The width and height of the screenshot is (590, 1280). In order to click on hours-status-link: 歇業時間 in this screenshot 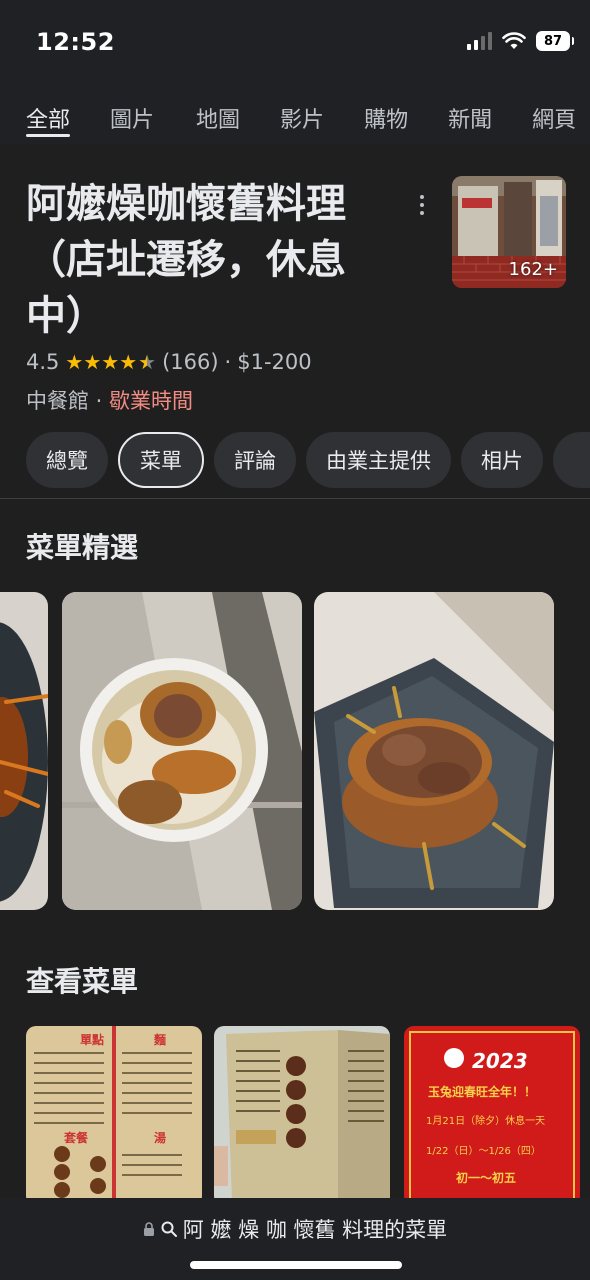, I will do `click(151, 401)`.